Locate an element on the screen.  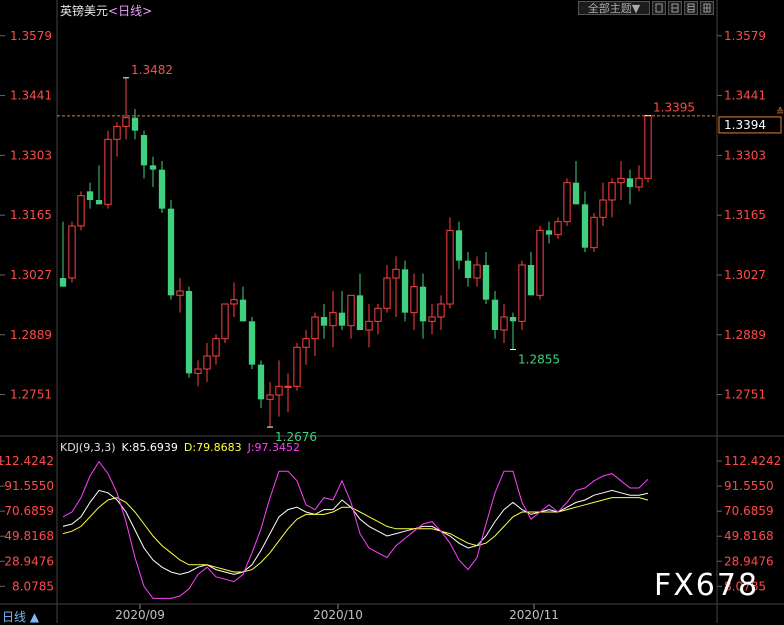
layout-single-button is located at coordinates (659, 8).